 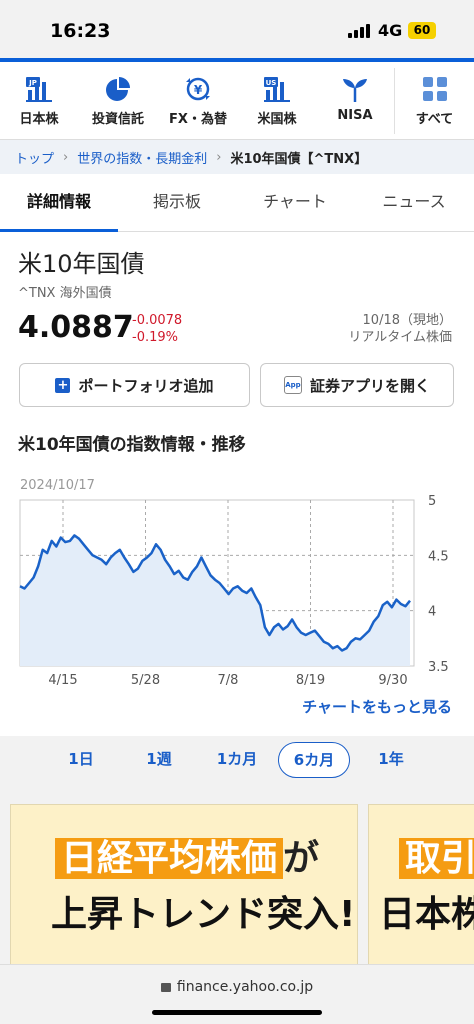 What do you see at coordinates (177, 204) in the screenshot?
I see `tab-board: 掲示板` at bounding box center [177, 204].